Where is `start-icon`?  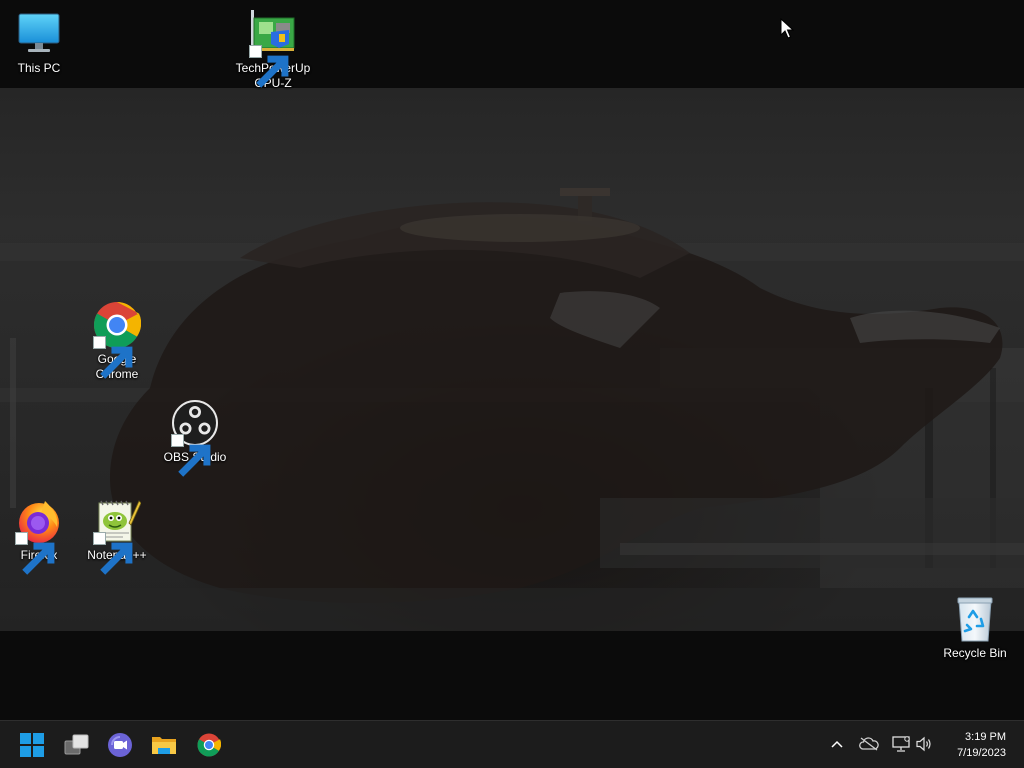 start-icon is located at coordinates (32, 745).